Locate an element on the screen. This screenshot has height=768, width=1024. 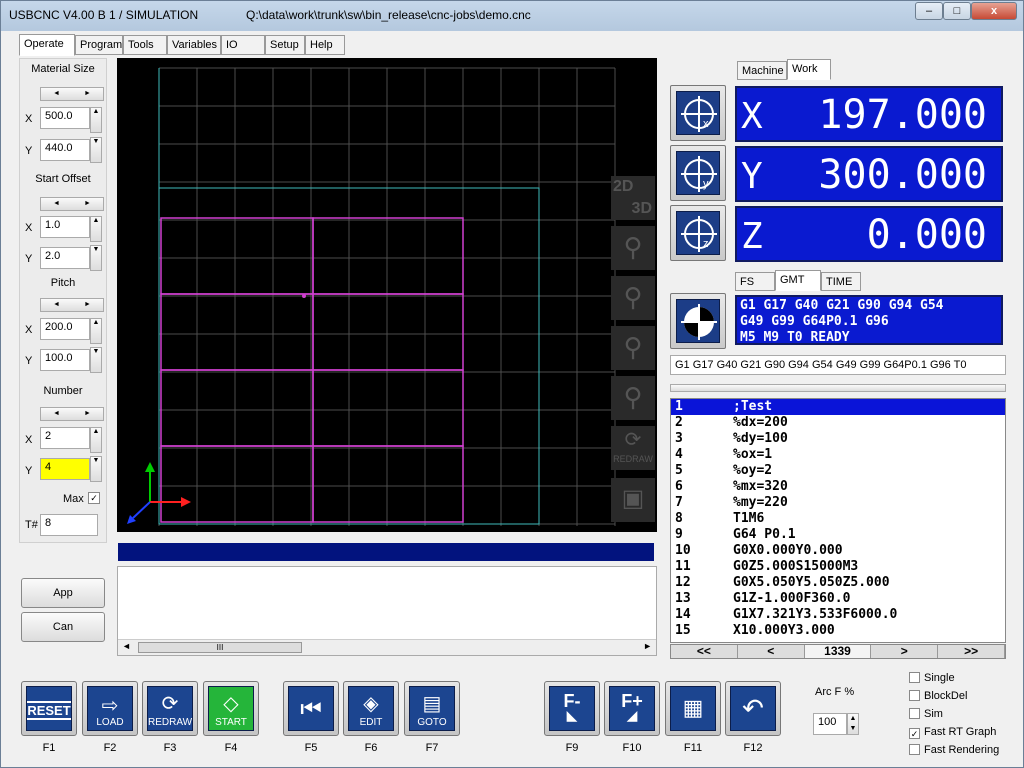
number-arrow-bar: ◄ ► is located at coordinates (72, 414).